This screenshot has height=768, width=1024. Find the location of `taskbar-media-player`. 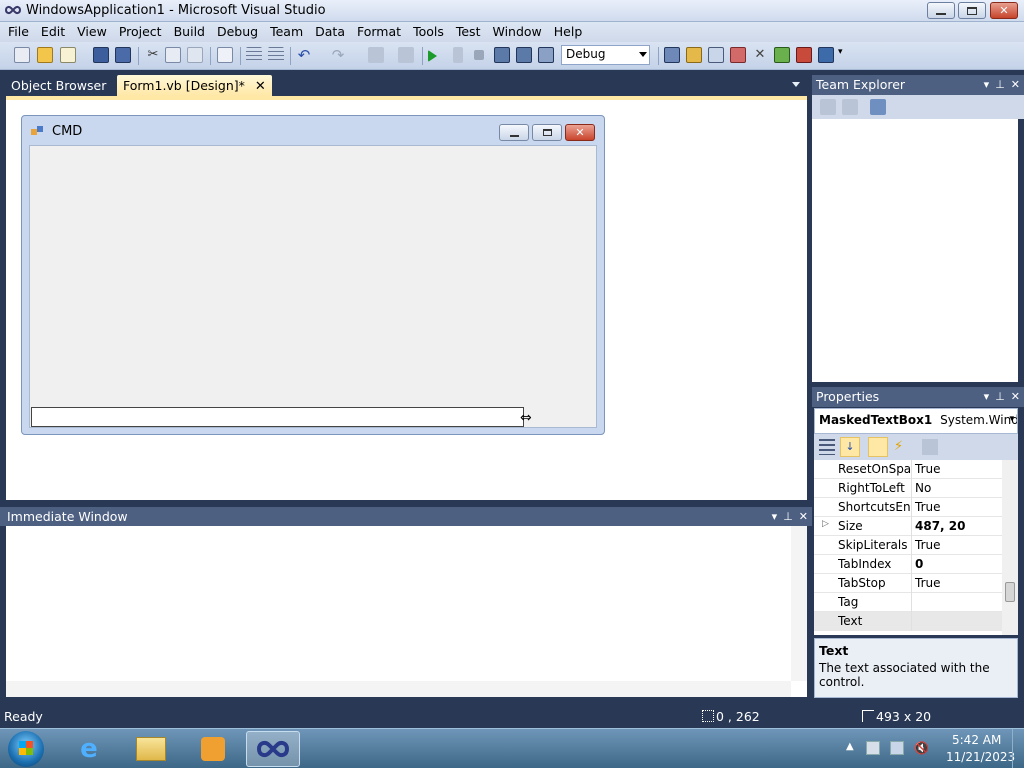

taskbar-media-player is located at coordinates (213, 749).